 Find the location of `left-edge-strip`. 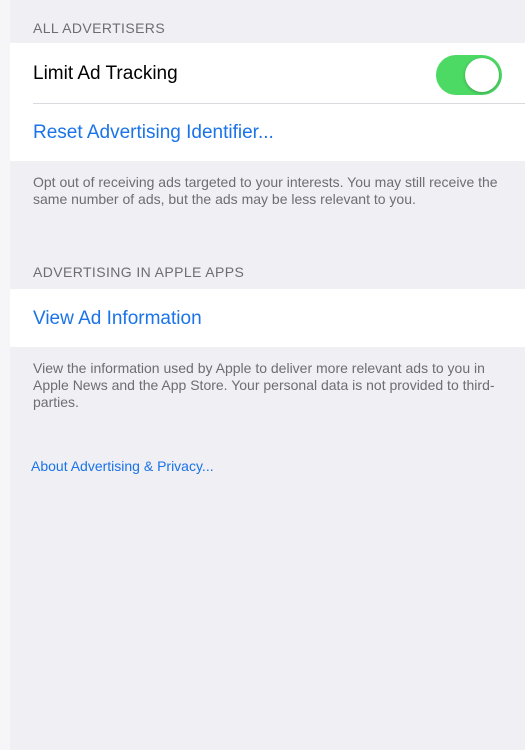

left-edge-strip is located at coordinates (5, 375).